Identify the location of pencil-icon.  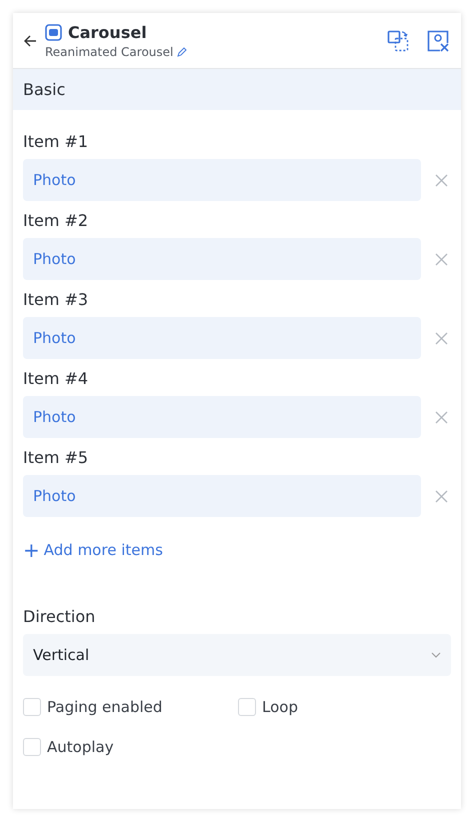
(182, 51).